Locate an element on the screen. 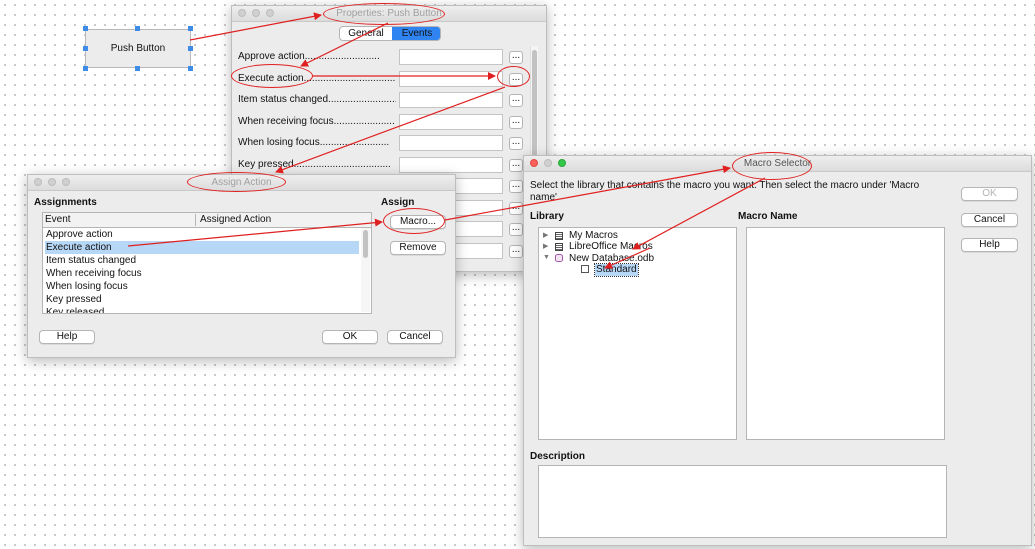  annotation-ring-ellipsis-button is located at coordinates (513, 76).